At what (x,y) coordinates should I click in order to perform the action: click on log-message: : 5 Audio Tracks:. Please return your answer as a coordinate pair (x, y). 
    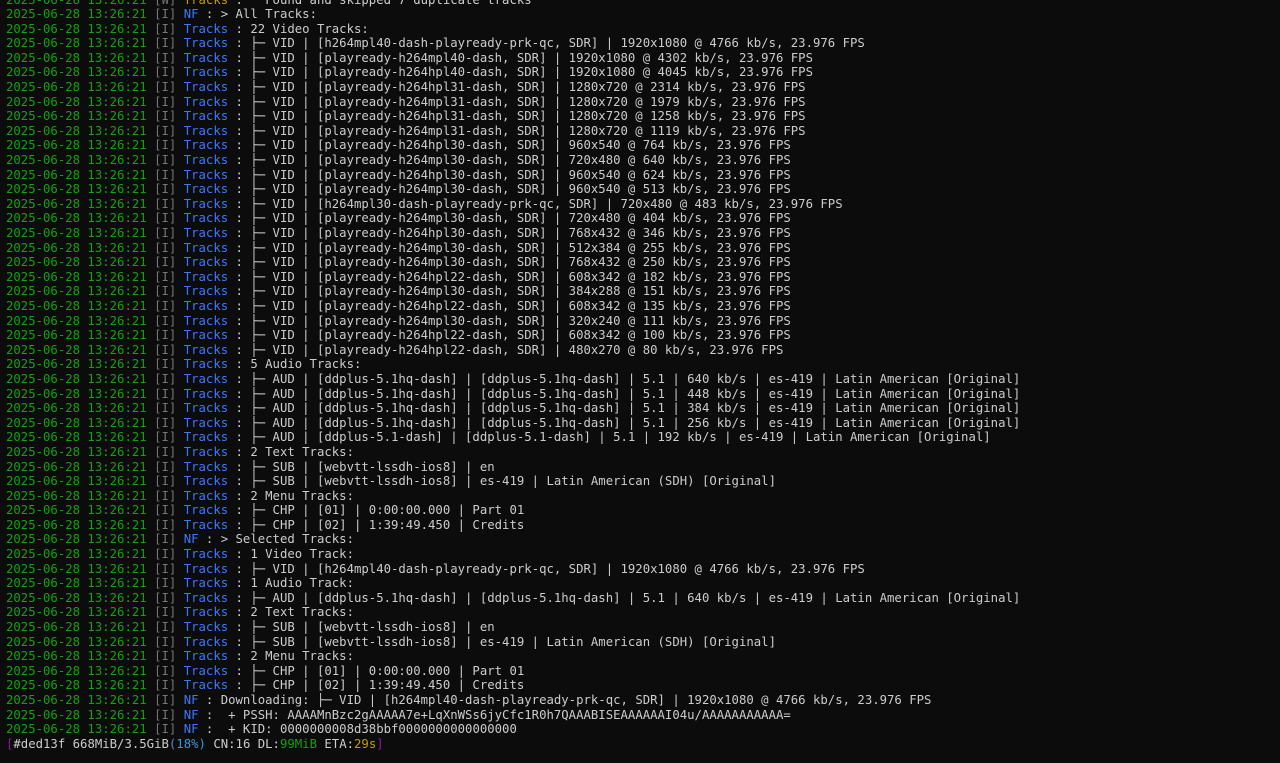
    Looking at the image, I should click on (295, 364).